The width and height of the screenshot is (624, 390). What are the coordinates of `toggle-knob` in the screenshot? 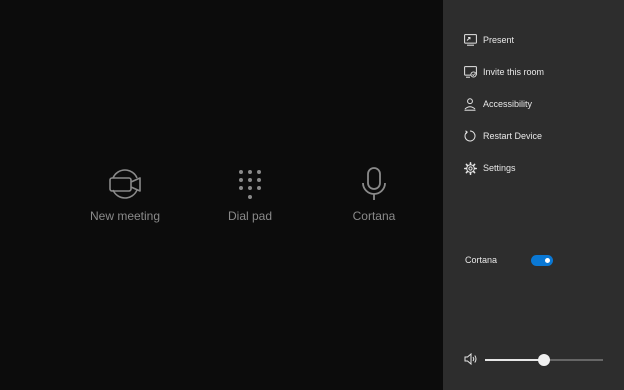 It's located at (547, 260).